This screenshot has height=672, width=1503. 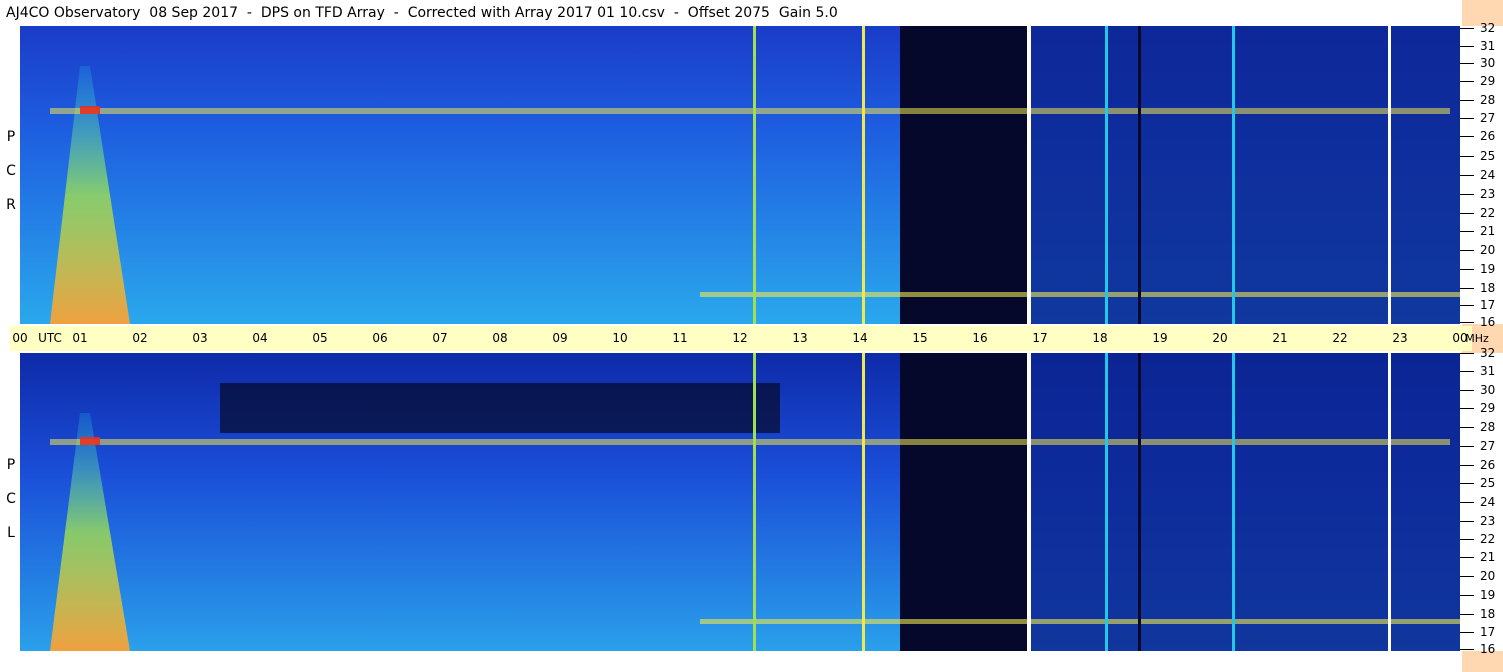 I want to click on rcp-label: P C R, so click(x=11, y=181).